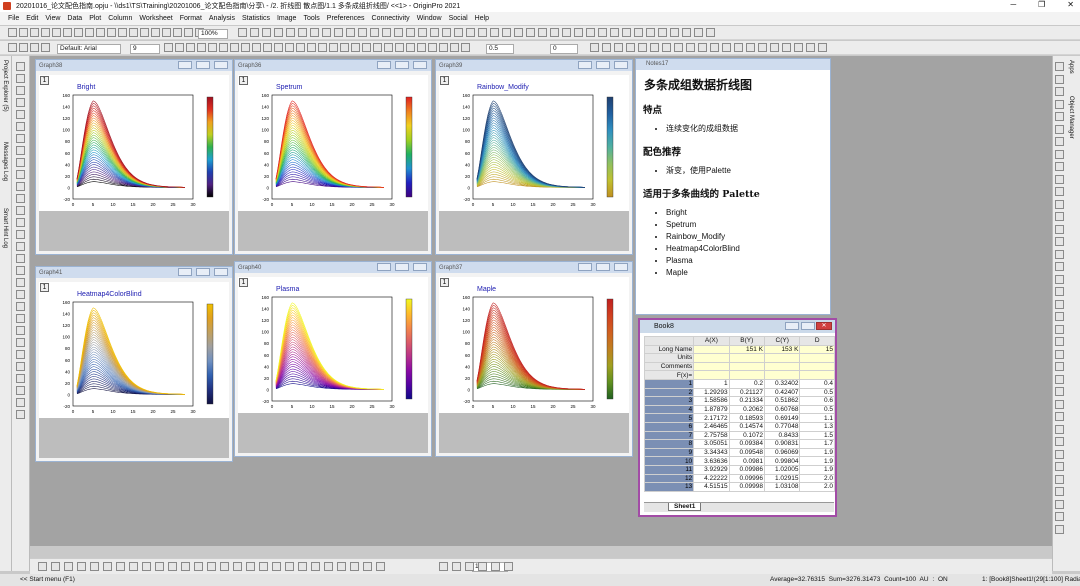 This screenshot has height=586, width=1080. Describe the element at coordinates (747, 452) in the screenshot. I see `table-cell: 0.09548` at that location.